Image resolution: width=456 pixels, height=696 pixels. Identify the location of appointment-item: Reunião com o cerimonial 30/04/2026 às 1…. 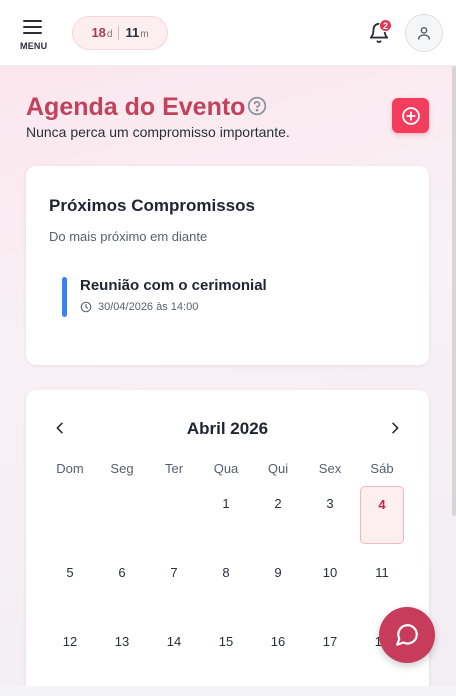
(222, 297).